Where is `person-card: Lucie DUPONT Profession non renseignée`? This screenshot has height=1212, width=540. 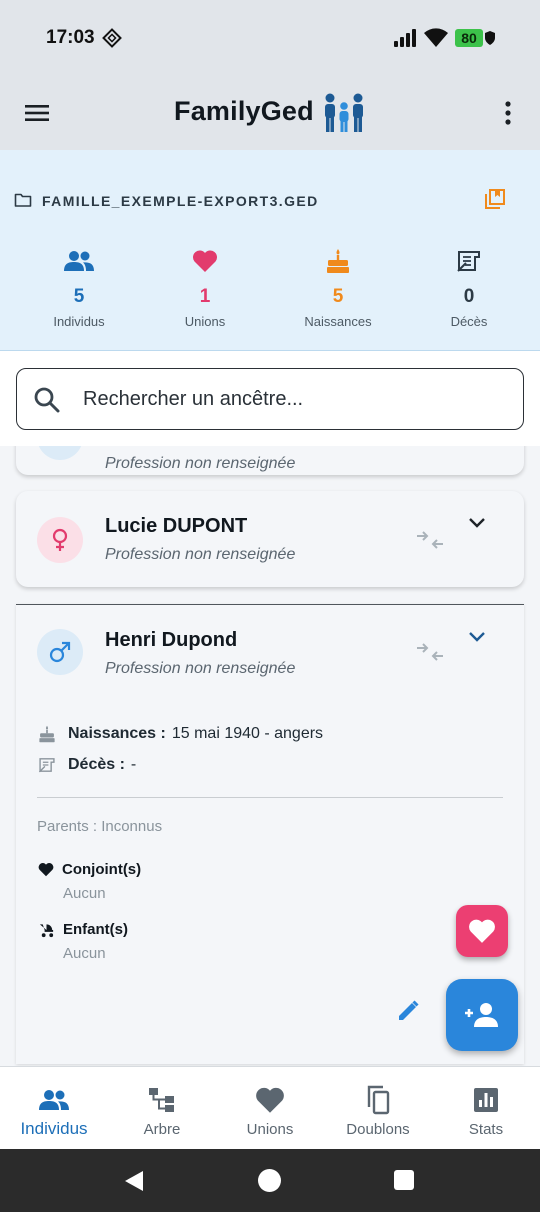
person-card: Lucie DUPONT Profession non renseignée is located at coordinates (270, 539).